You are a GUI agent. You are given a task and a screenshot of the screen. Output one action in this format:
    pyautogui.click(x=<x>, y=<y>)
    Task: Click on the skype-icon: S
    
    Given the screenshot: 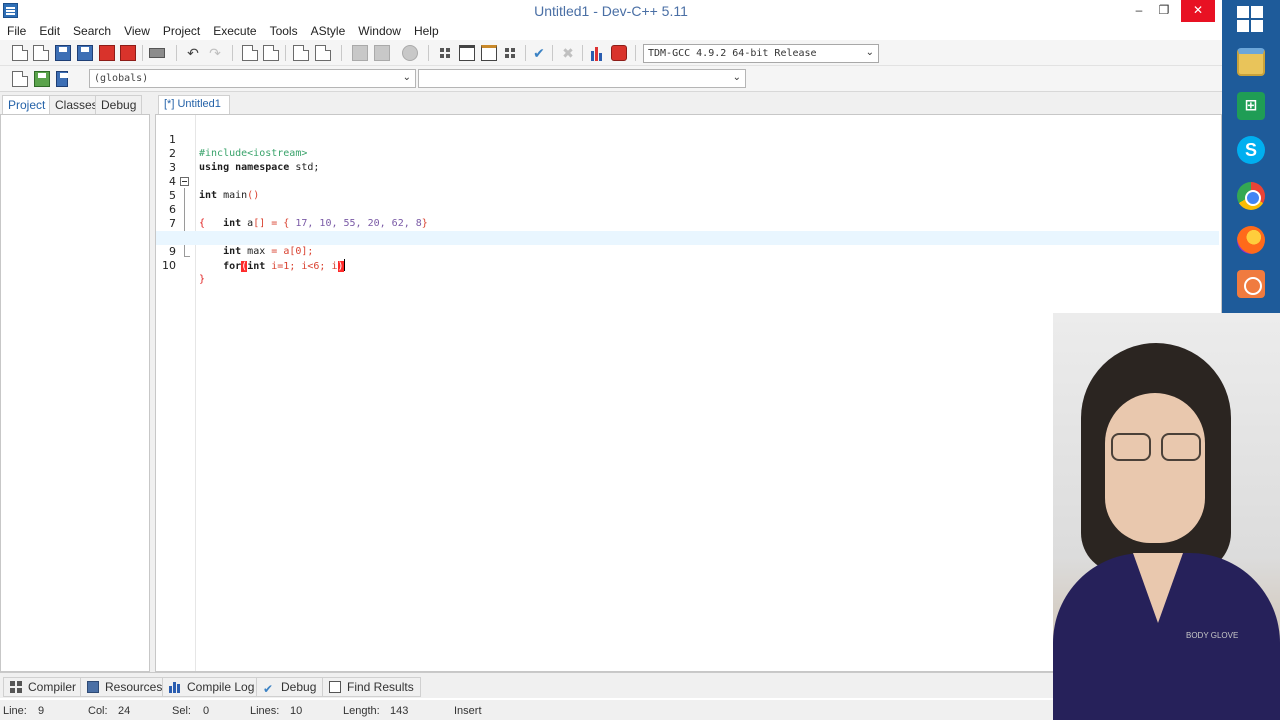 What is the action you would take?
    pyautogui.click(x=1251, y=150)
    